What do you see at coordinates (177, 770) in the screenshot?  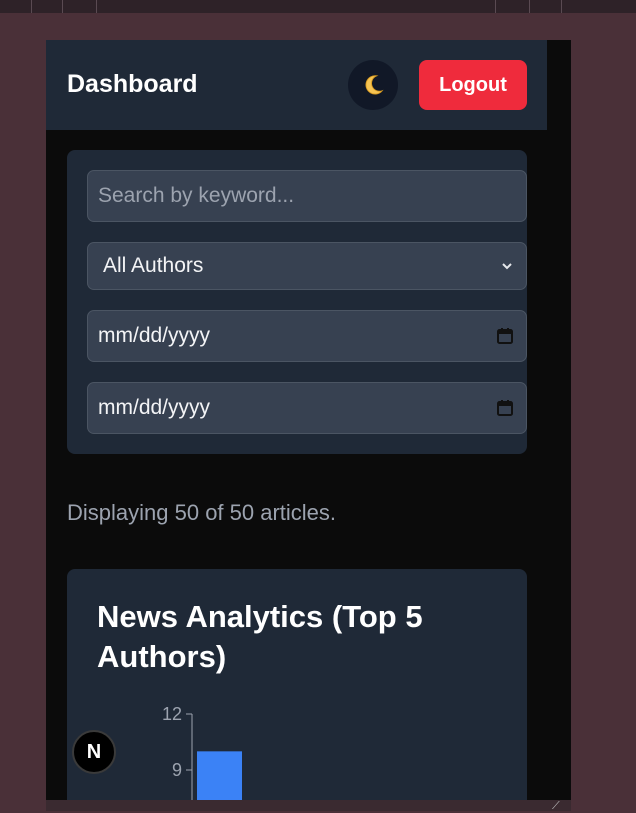 I see `y-tick-label: 9` at bounding box center [177, 770].